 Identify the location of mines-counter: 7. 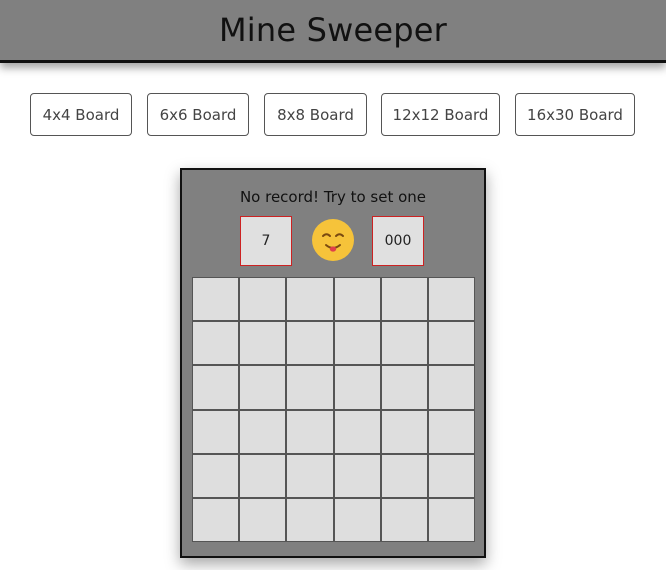
(266, 241).